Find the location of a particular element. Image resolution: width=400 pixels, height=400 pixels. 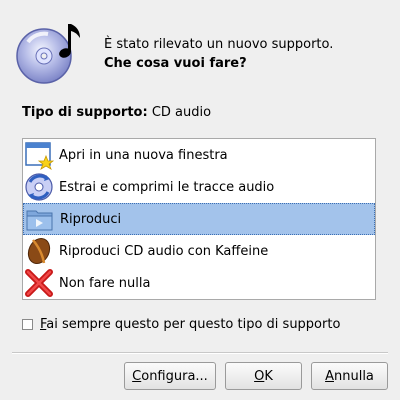

action-label: Riproduci CD audio con Kaffeine is located at coordinates (164, 251).